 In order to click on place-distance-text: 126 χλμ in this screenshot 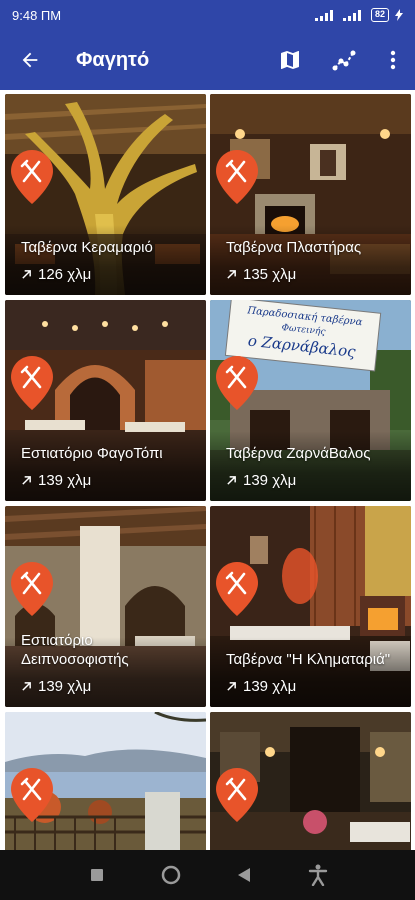, I will do `click(65, 274)`.